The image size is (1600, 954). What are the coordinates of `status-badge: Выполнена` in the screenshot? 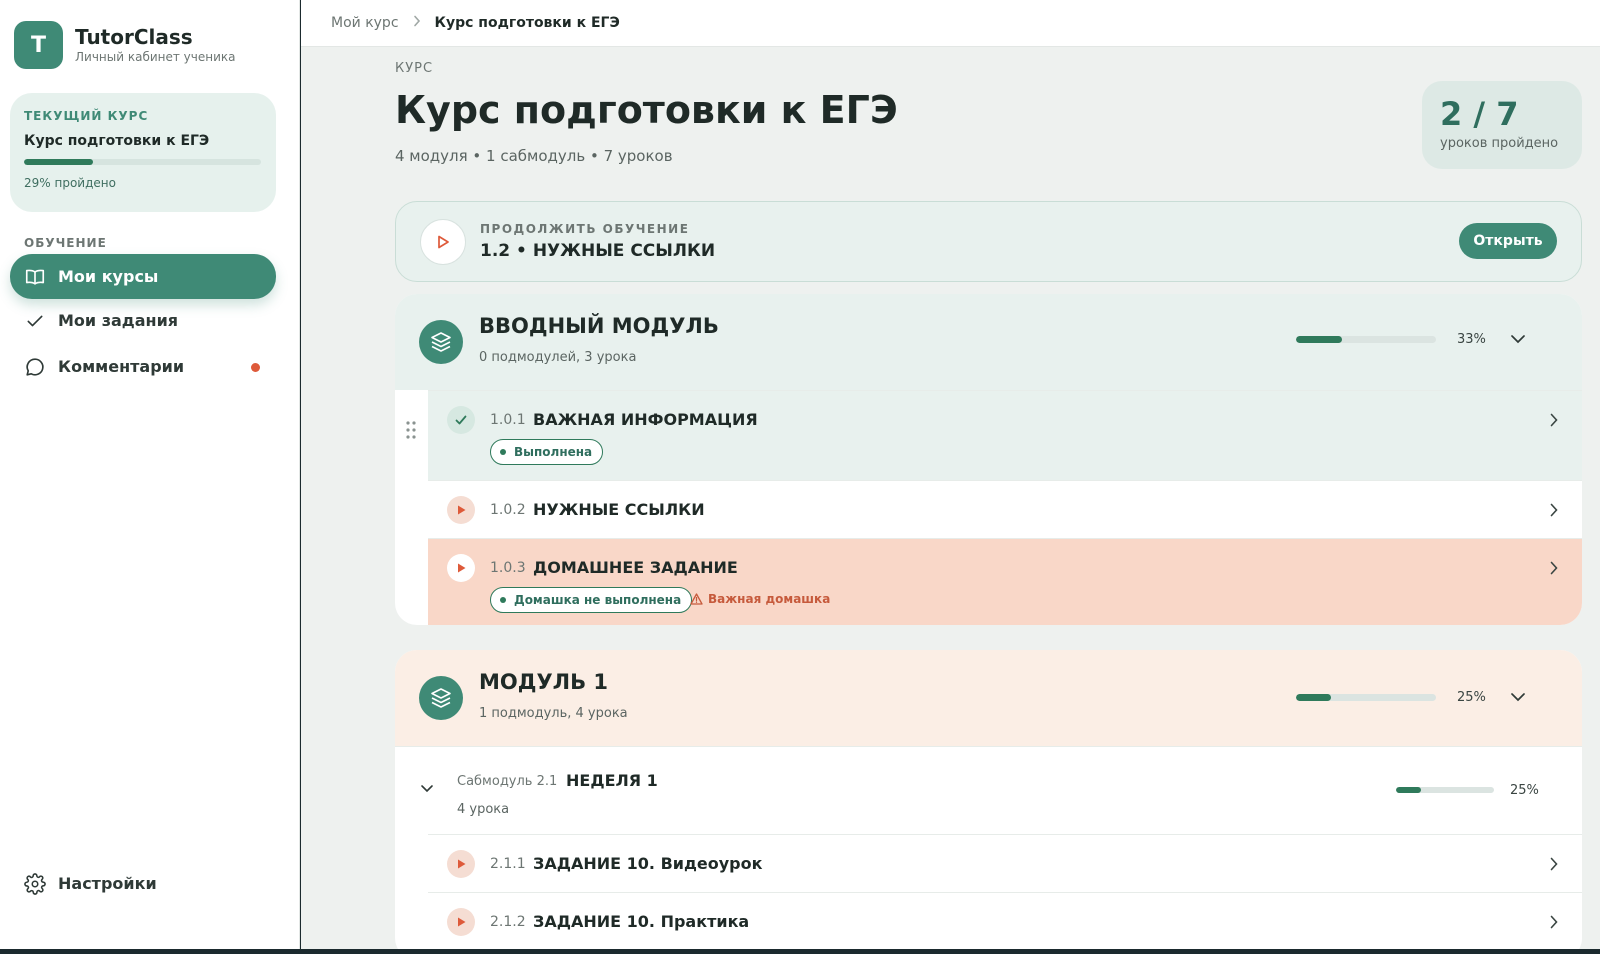 It's located at (547, 452).